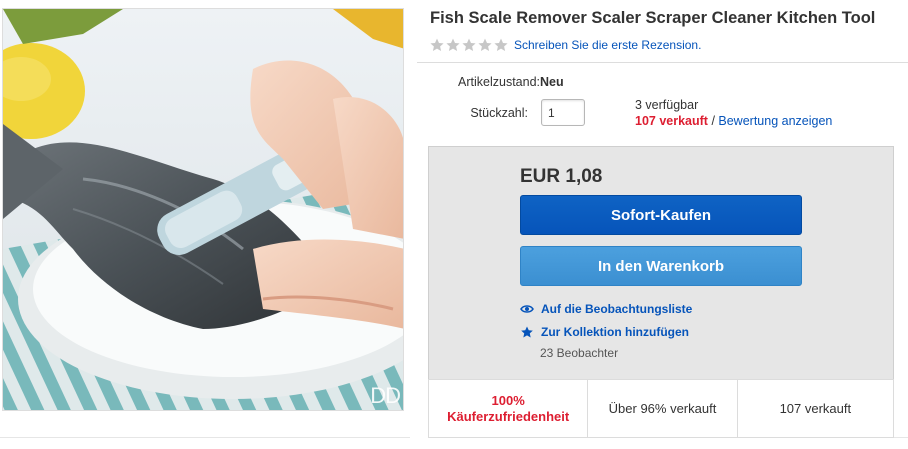 The image size is (908, 449). I want to click on write-review-link: Schreiben Sie die erste Rezension., so click(607, 45).